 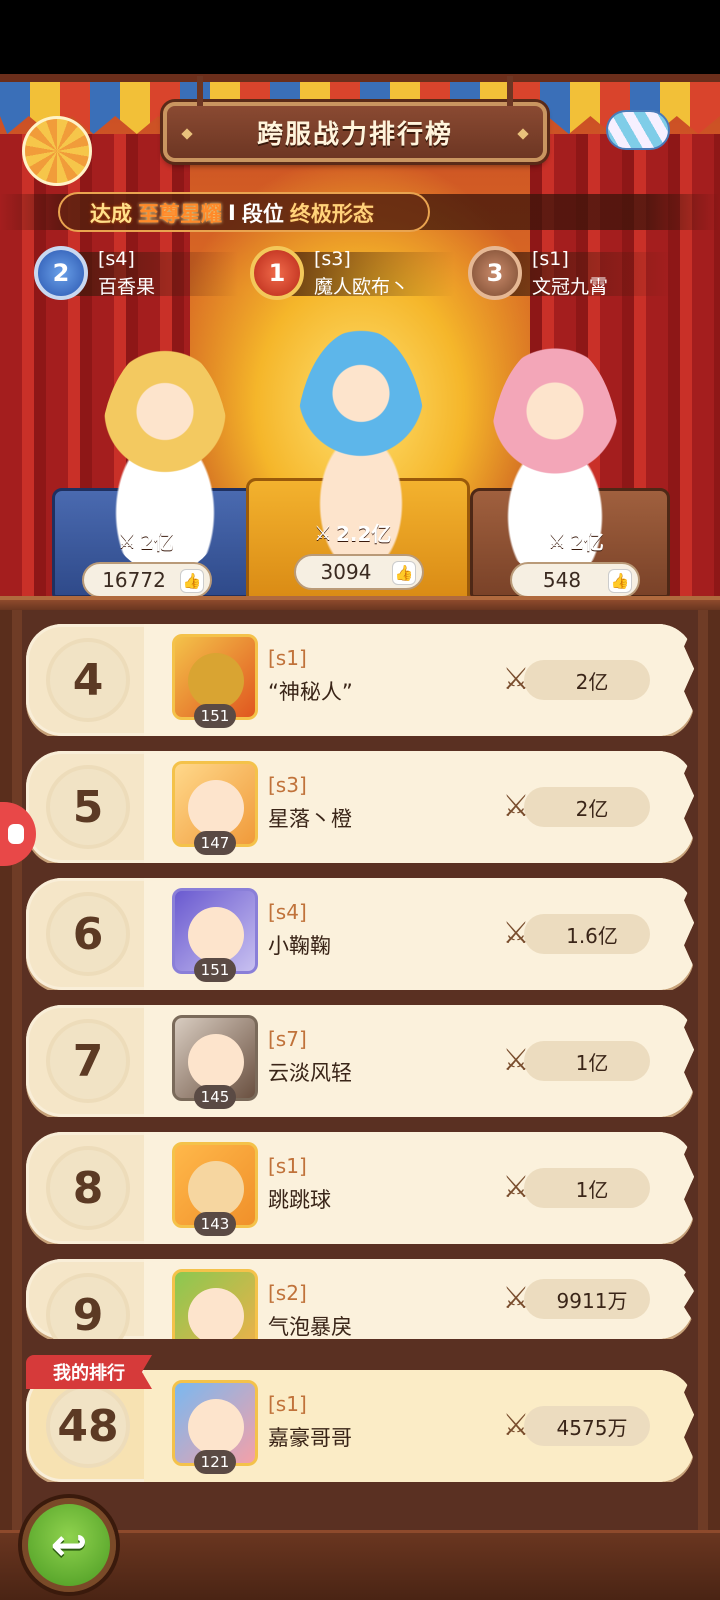 I want to click on achievement-part: 达成, so click(x=111, y=214).